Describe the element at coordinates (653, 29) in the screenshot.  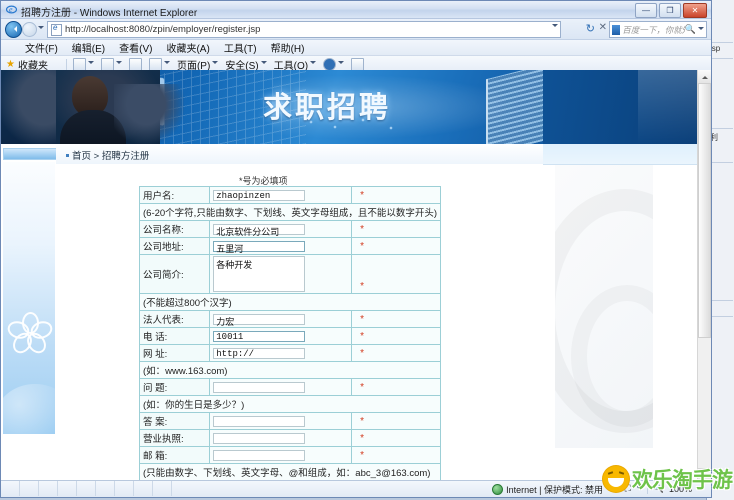
I see `search-placeholder-text: 百度一下，你就知道` at that location.